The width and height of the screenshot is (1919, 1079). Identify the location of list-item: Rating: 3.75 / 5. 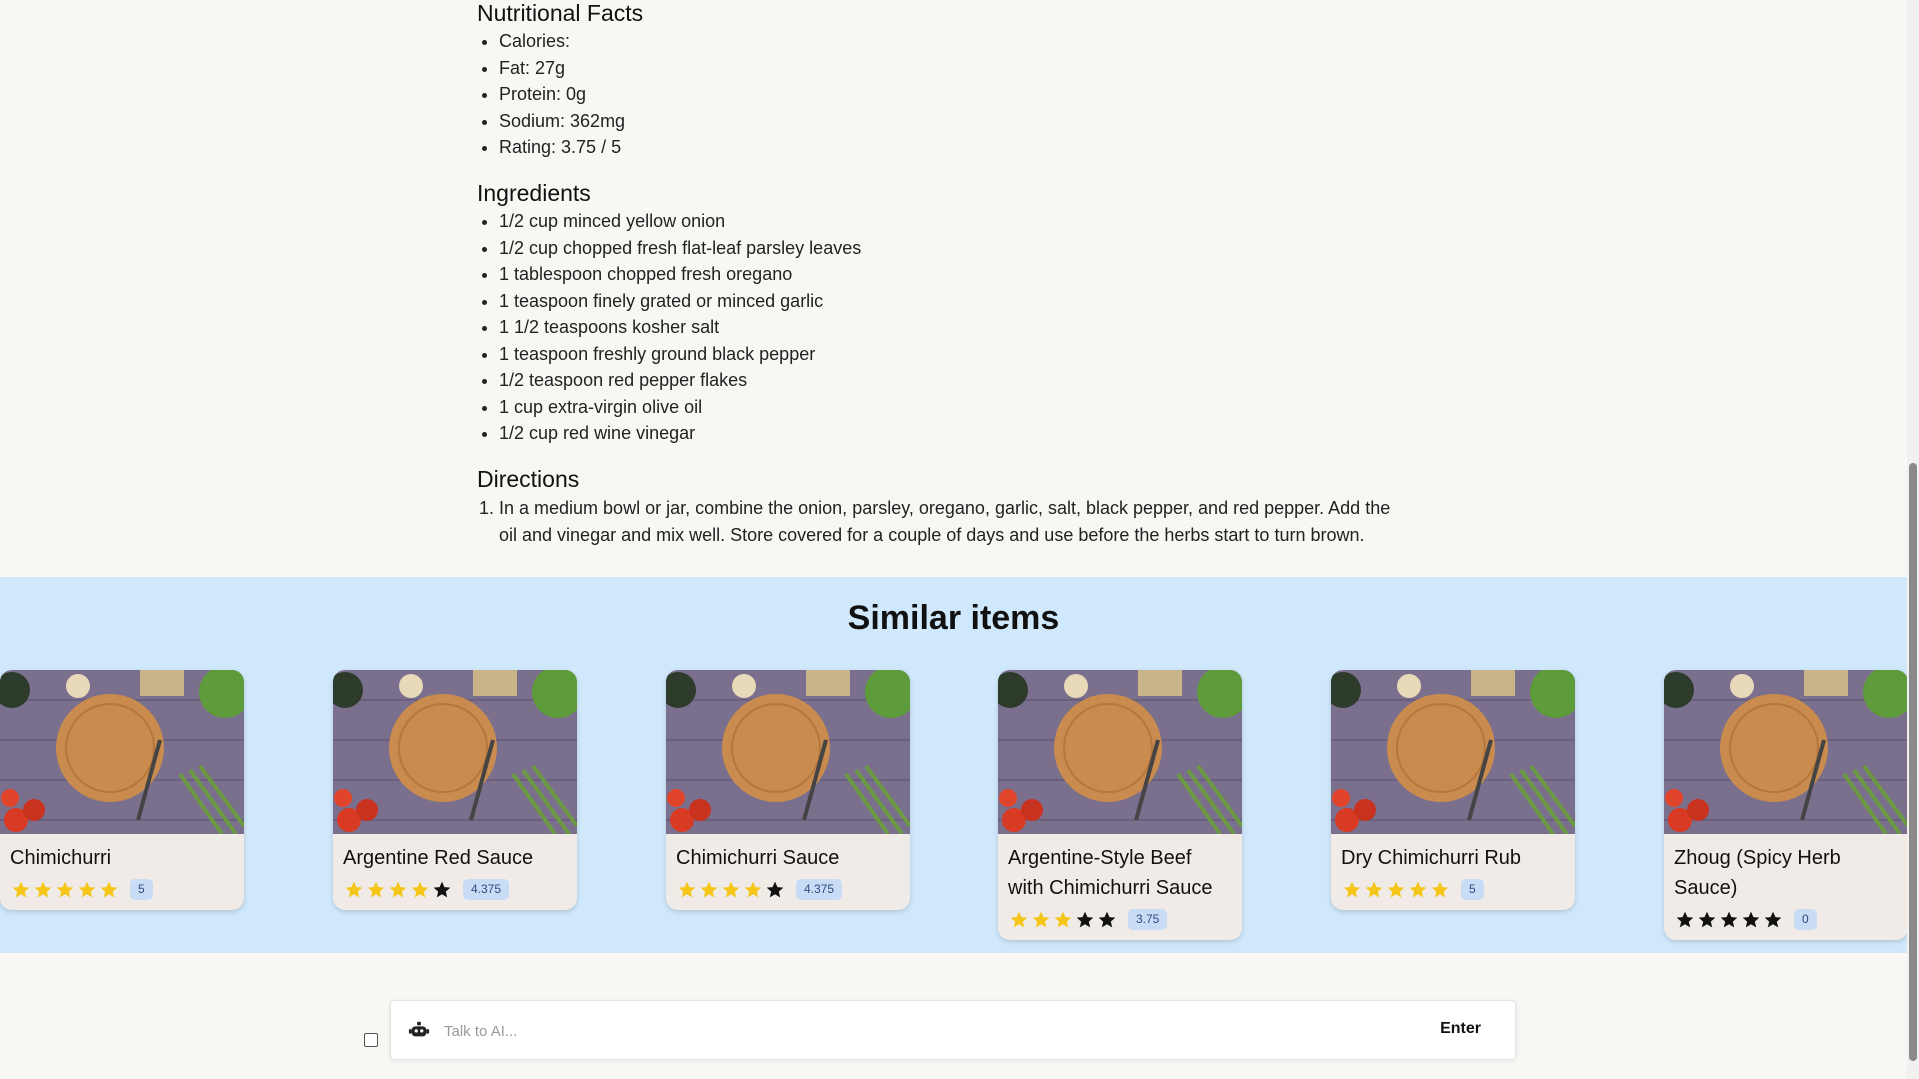
(571, 147).